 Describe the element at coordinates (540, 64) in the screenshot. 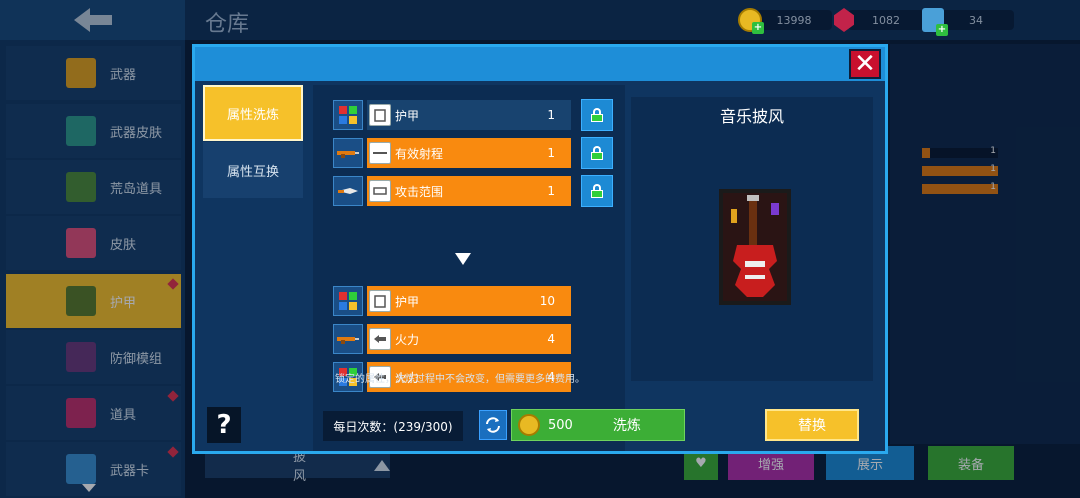

I see `dialog-header: ✕` at that location.